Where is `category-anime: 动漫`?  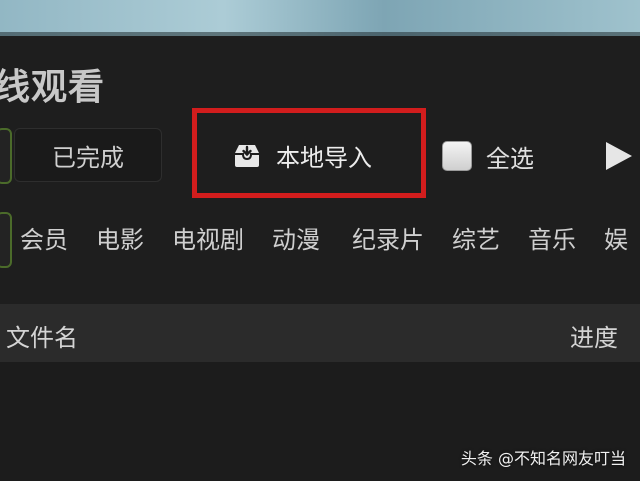
category-anime: 动漫 is located at coordinates (296, 240).